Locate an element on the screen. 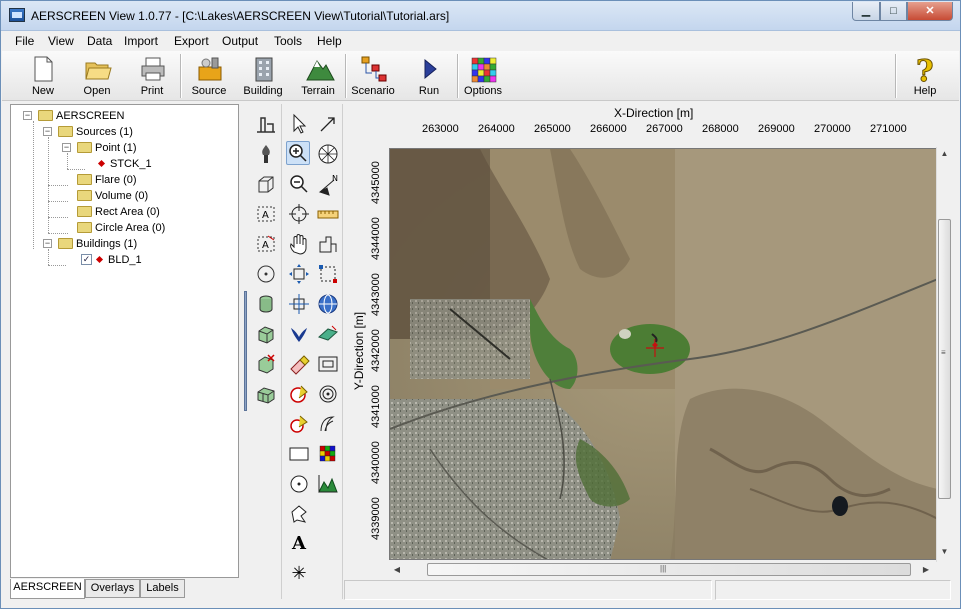  visibility-checkbox: ✓ is located at coordinates (86, 259).